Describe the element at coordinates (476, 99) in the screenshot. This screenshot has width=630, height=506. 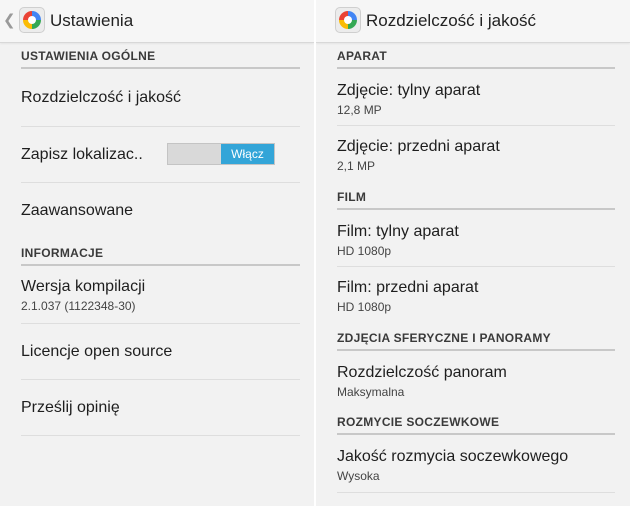
I see `settings-item-photo-rear: Zdjęcie: tylny aparat 12,8 MP` at that location.